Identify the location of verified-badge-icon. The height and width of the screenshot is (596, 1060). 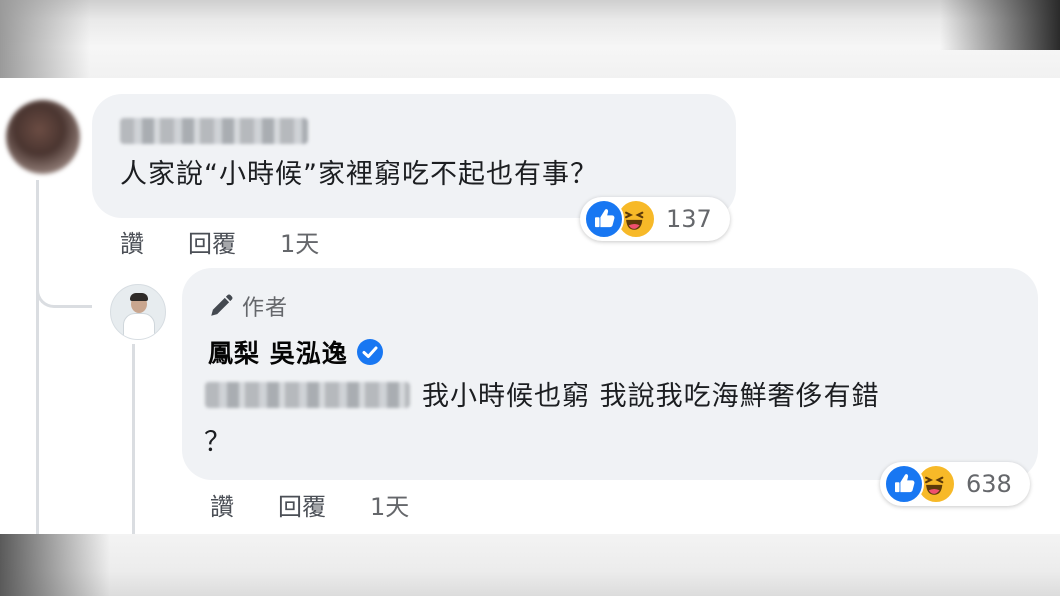
(369, 352).